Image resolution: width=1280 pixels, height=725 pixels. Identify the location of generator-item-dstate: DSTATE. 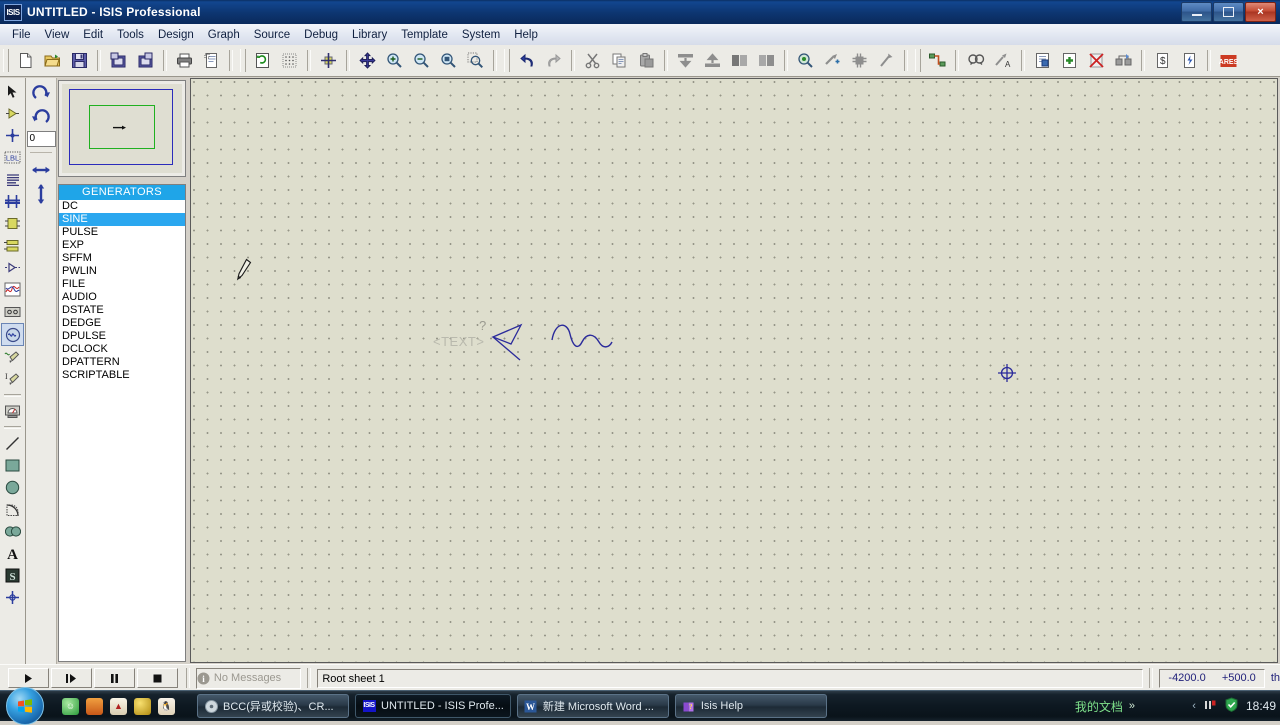
(122, 310).